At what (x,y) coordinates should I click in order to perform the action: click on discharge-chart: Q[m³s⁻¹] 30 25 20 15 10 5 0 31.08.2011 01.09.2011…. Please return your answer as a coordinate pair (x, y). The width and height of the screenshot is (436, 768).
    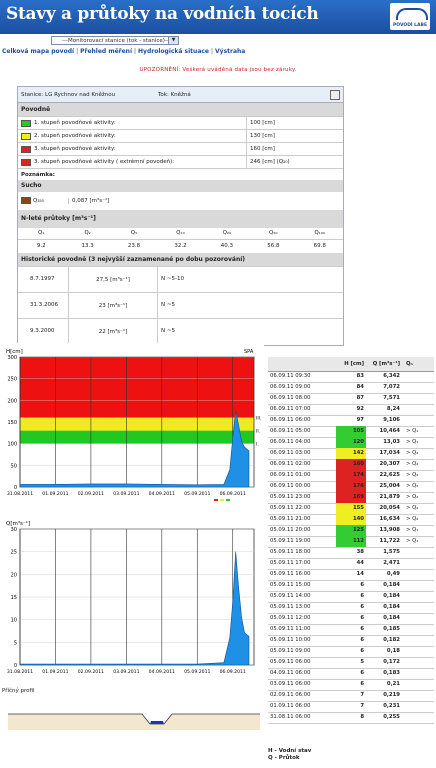
    Looking at the image, I should click on (133, 601).